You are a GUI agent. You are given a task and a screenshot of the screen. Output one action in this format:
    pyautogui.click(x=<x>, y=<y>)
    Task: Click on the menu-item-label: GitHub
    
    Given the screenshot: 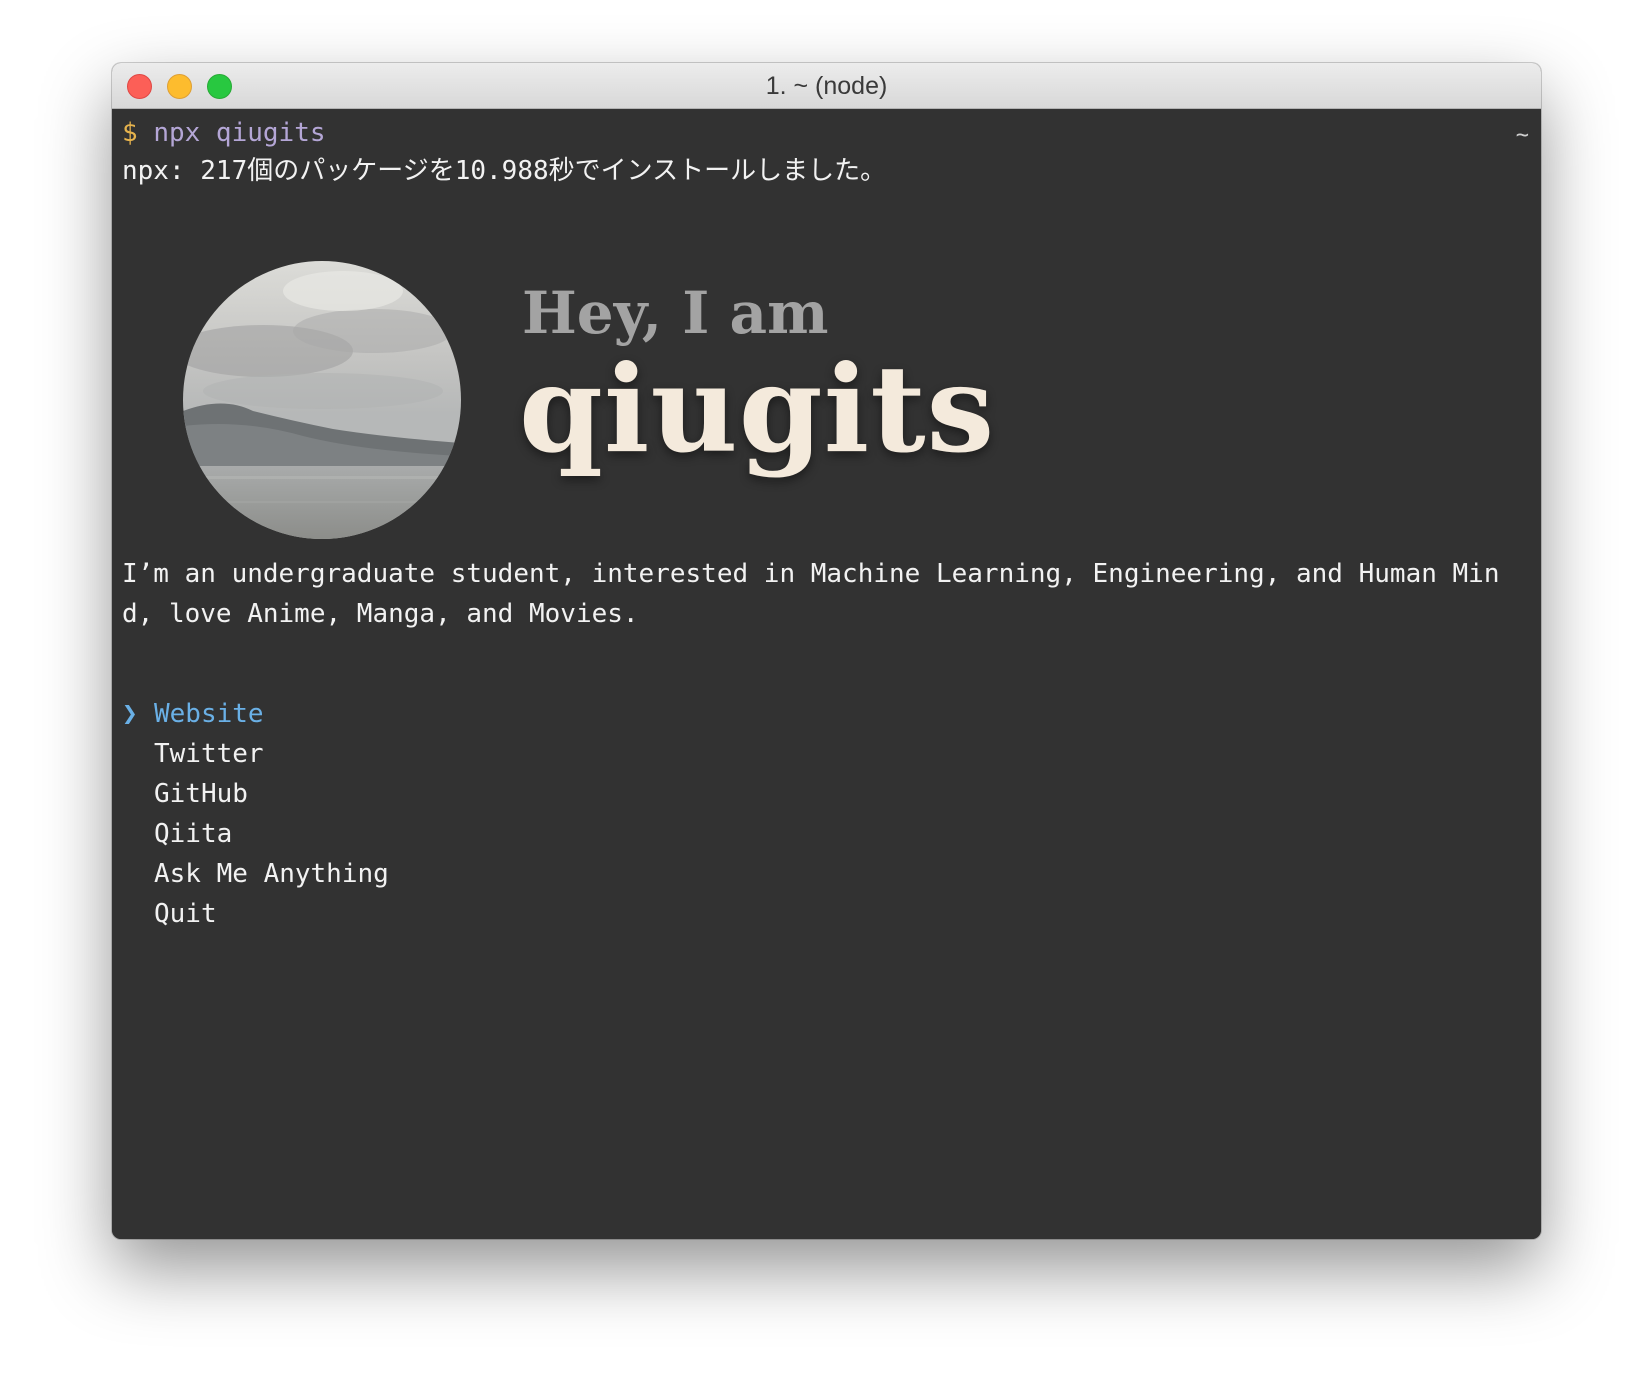 What is the action you would take?
    pyautogui.click(x=201, y=794)
    